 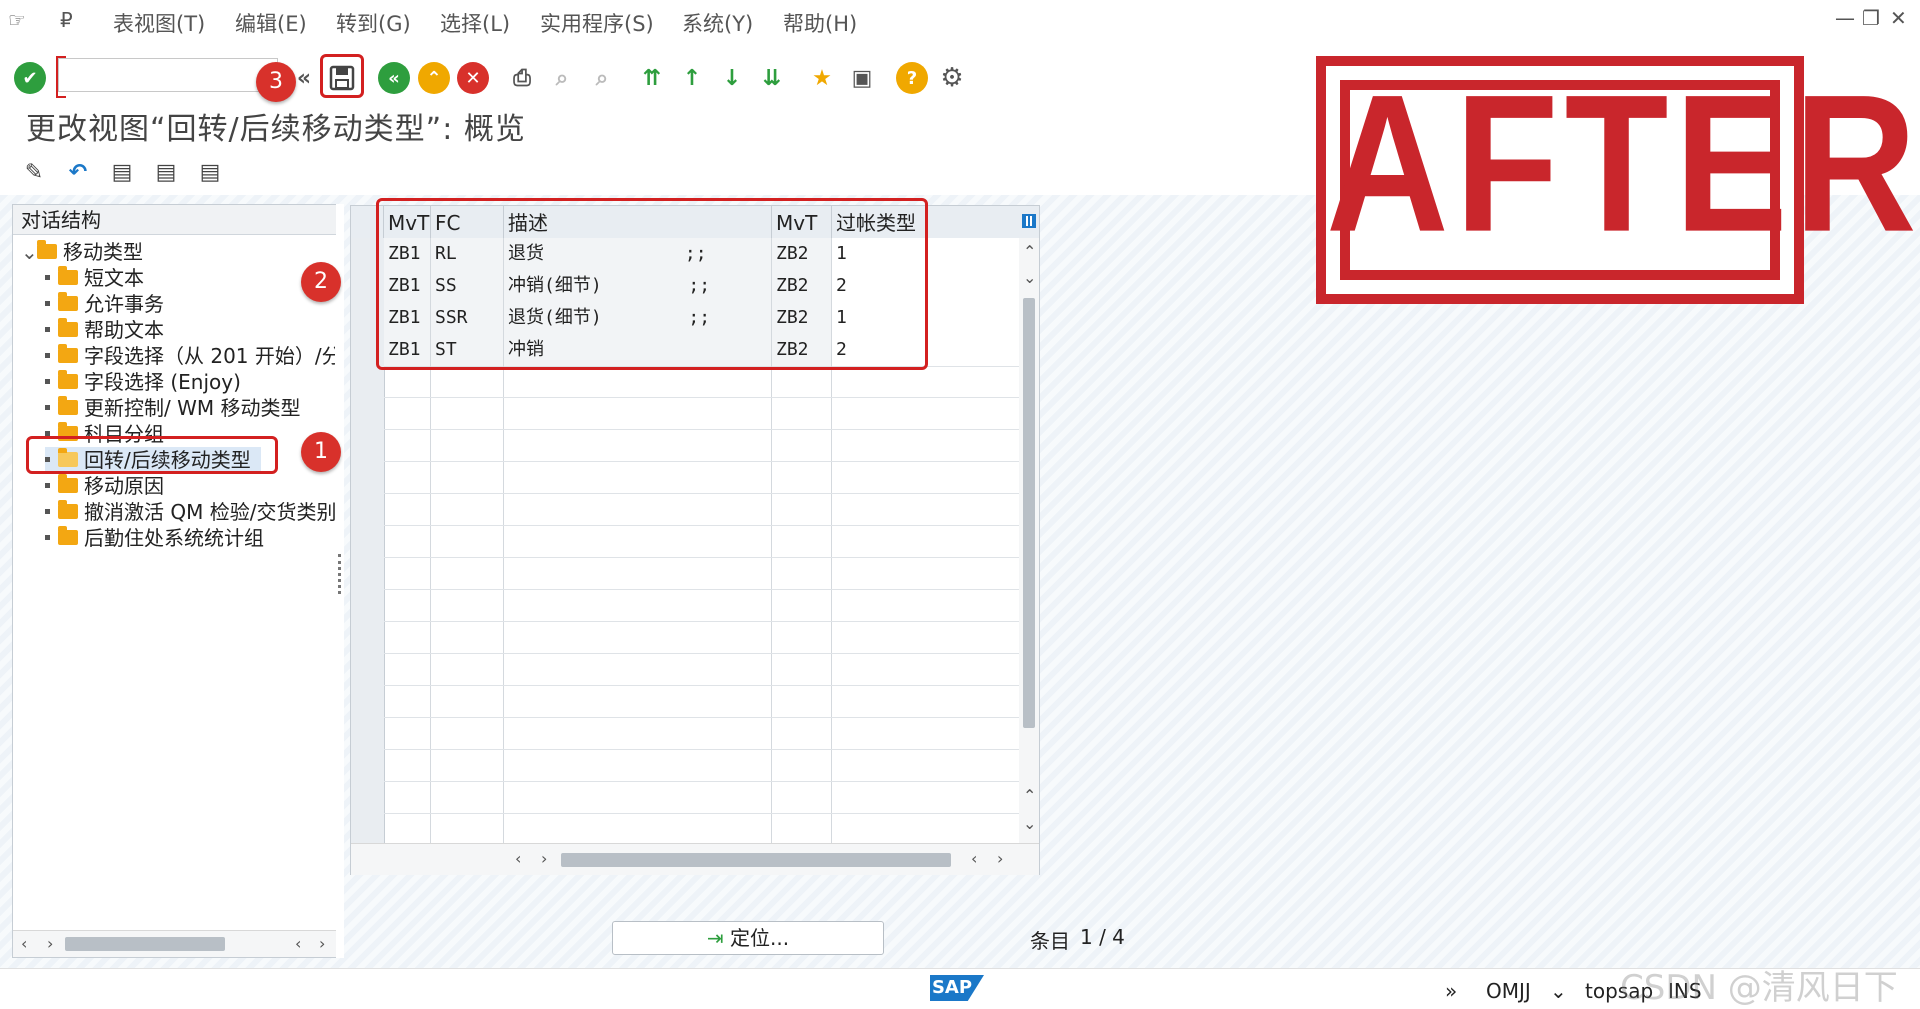 I want to click on new-entries-icon: ▤, so click(x=122, y=172).